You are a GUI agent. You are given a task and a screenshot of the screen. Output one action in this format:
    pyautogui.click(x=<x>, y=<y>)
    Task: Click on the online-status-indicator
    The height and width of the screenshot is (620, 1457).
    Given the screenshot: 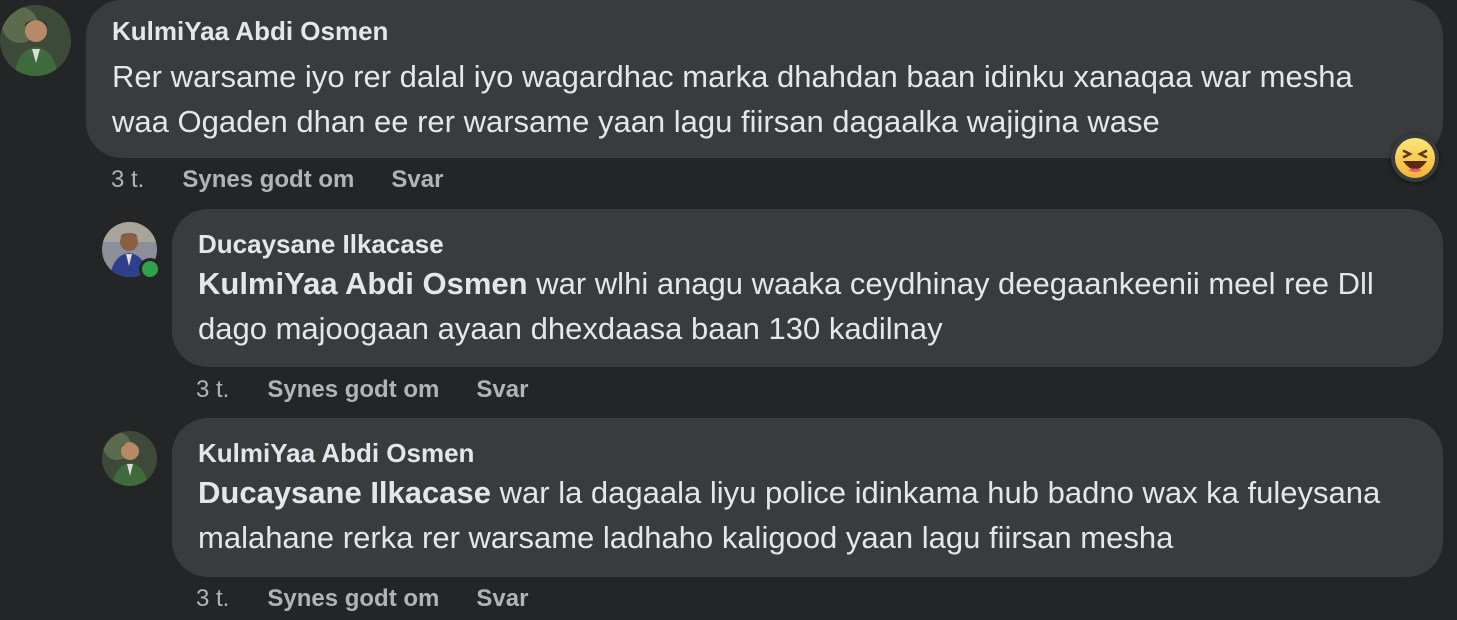 What is the action you would take?
    pyautogui.click(x=150, y=269)
    